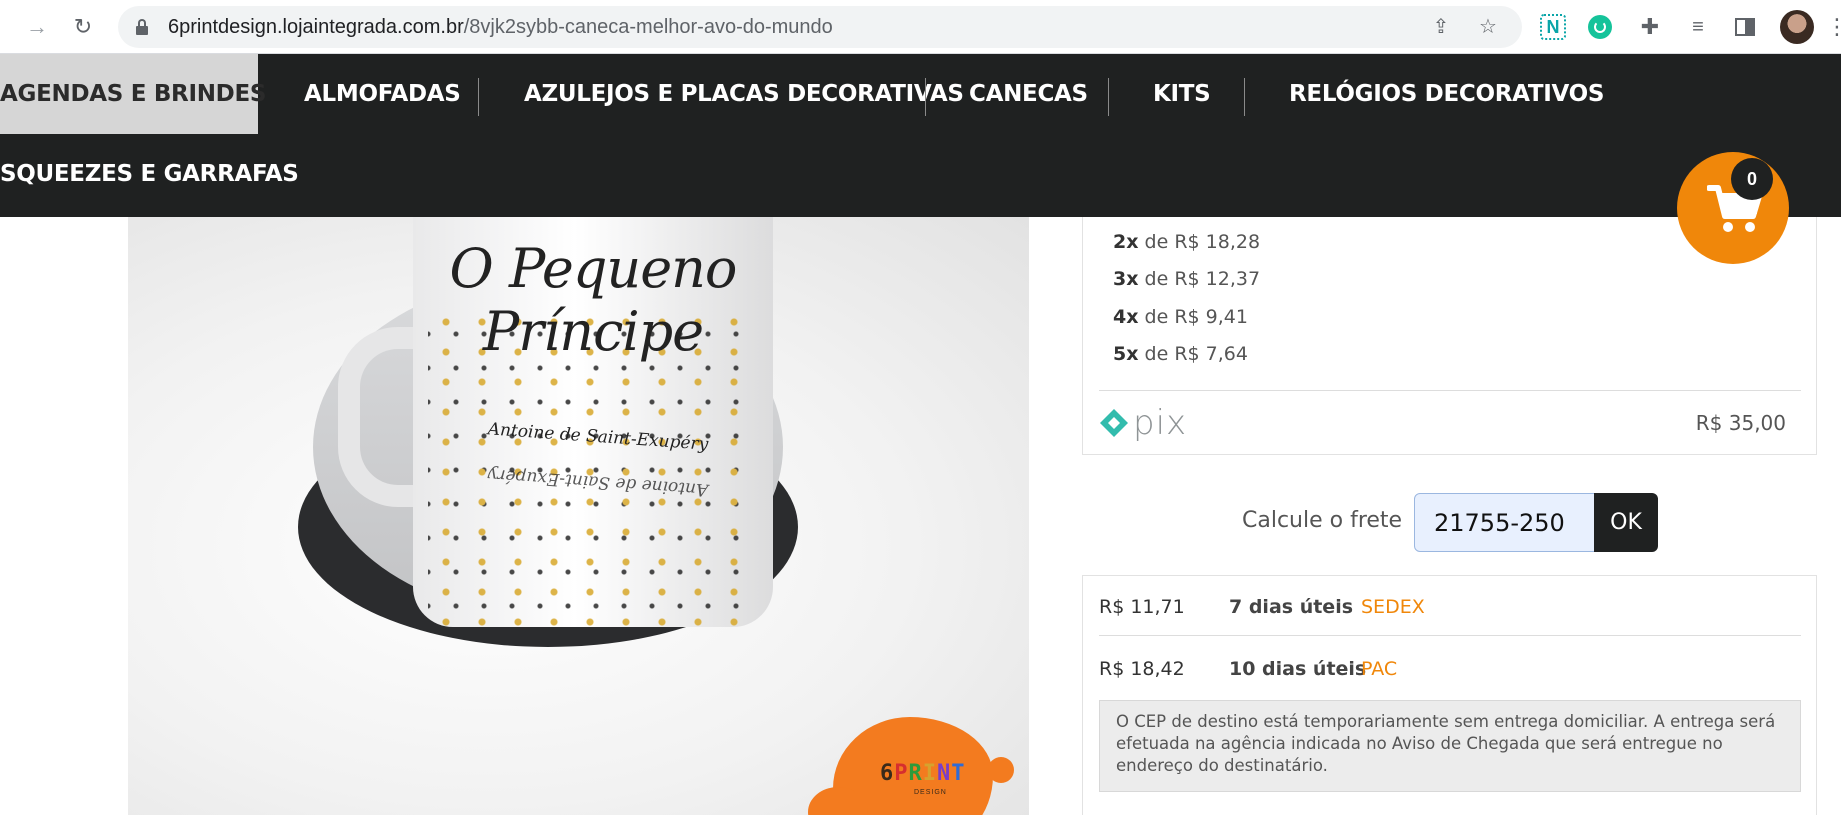  Describe the element at coordinates (1745, 27) in the screenshot. I see `side-panel-icon` at that location.